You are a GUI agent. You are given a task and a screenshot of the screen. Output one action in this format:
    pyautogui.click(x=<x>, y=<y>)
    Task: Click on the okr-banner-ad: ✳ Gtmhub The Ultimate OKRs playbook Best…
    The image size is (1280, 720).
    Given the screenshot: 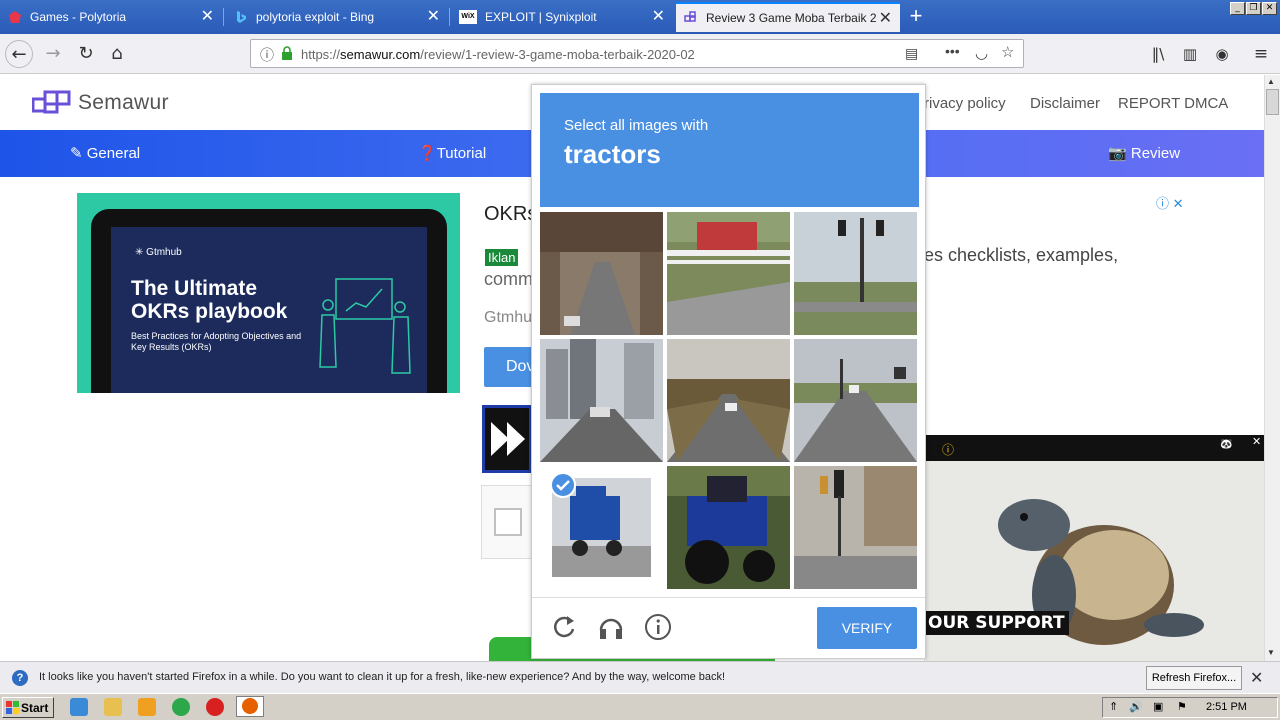 What is the action you would take?
    pyautogui.click(x=268, y=293)
    